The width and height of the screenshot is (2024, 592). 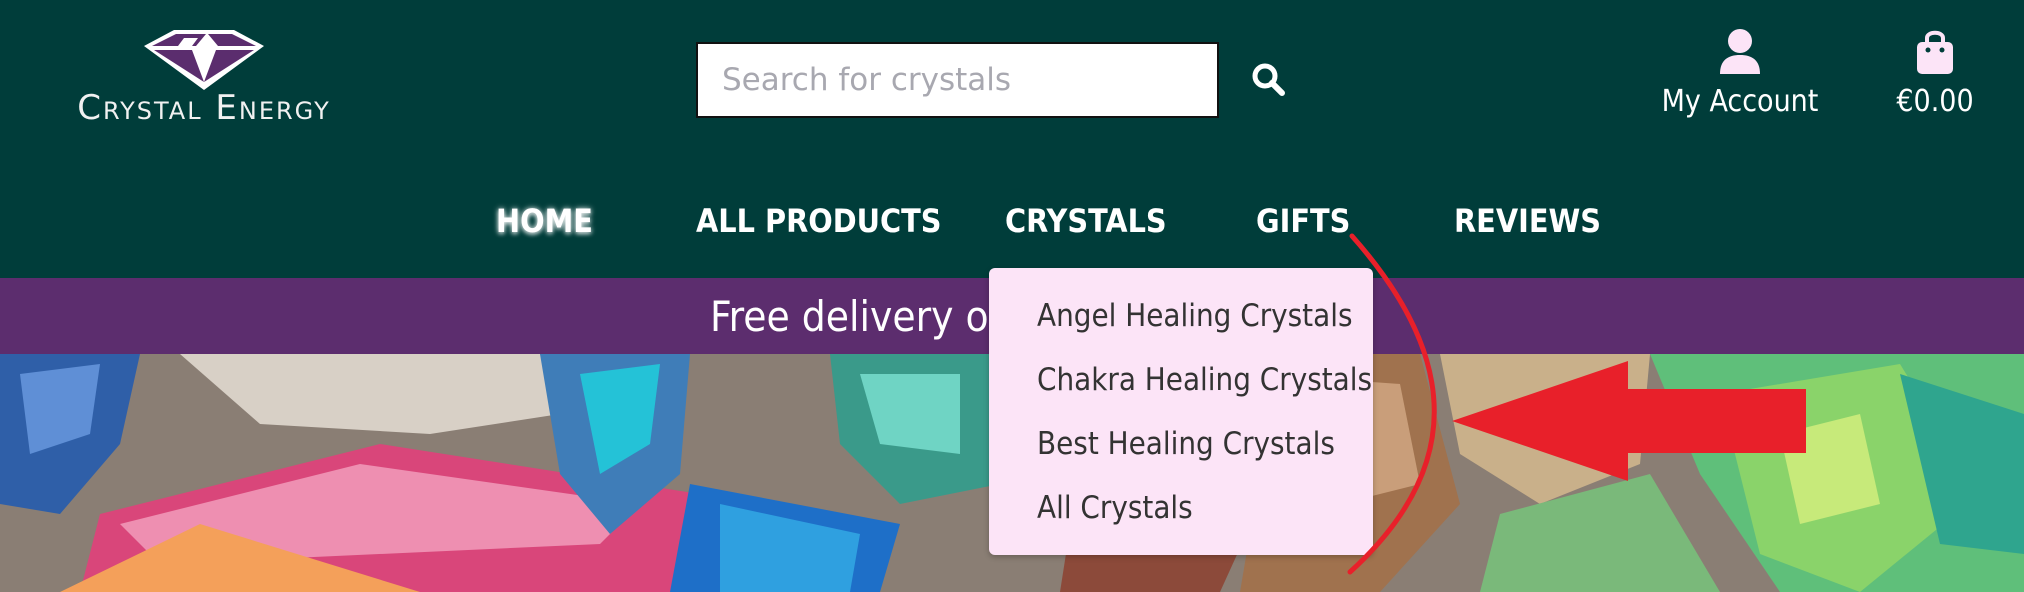 What do you see at coordinates (1194, 316) in the screenshot?
I see `dropdown-item-angel-healing-crystals: Angel Healing Crystals` at bounding box center [1194, 316].